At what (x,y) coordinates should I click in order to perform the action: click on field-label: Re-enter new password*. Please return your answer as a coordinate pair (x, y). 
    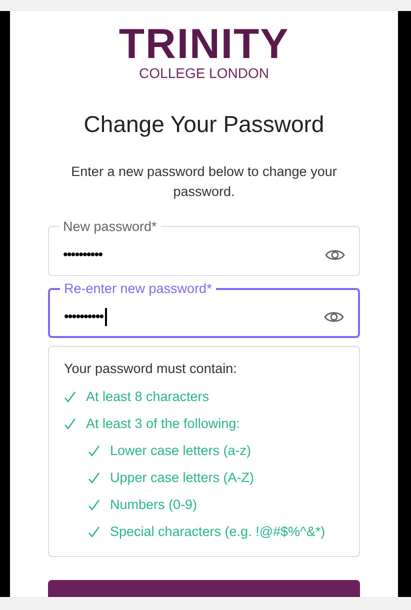
    Looking at the image, I should click on (138, 289).